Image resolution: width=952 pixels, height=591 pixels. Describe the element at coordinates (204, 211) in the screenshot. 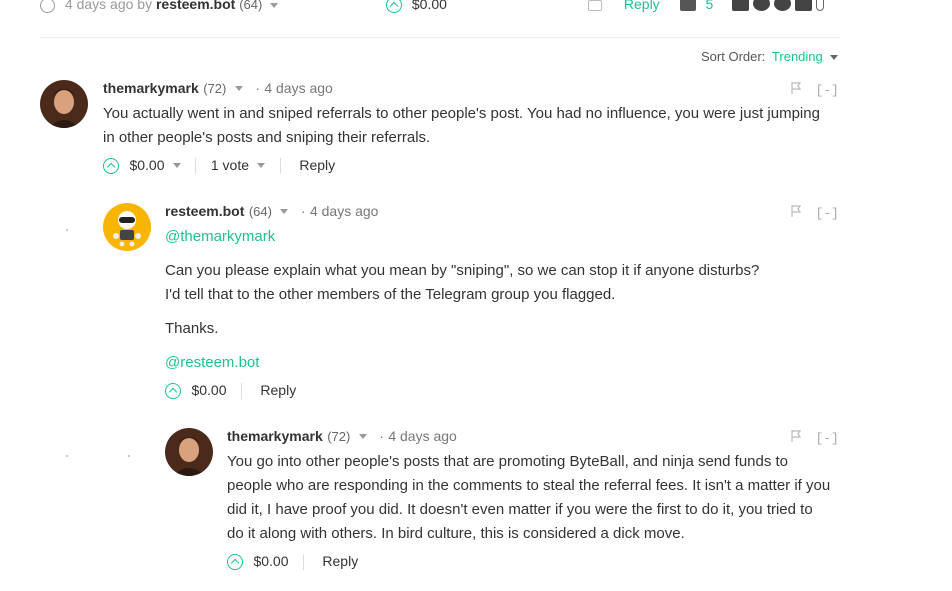

I see `comment-author: resteem.bot` at that location.